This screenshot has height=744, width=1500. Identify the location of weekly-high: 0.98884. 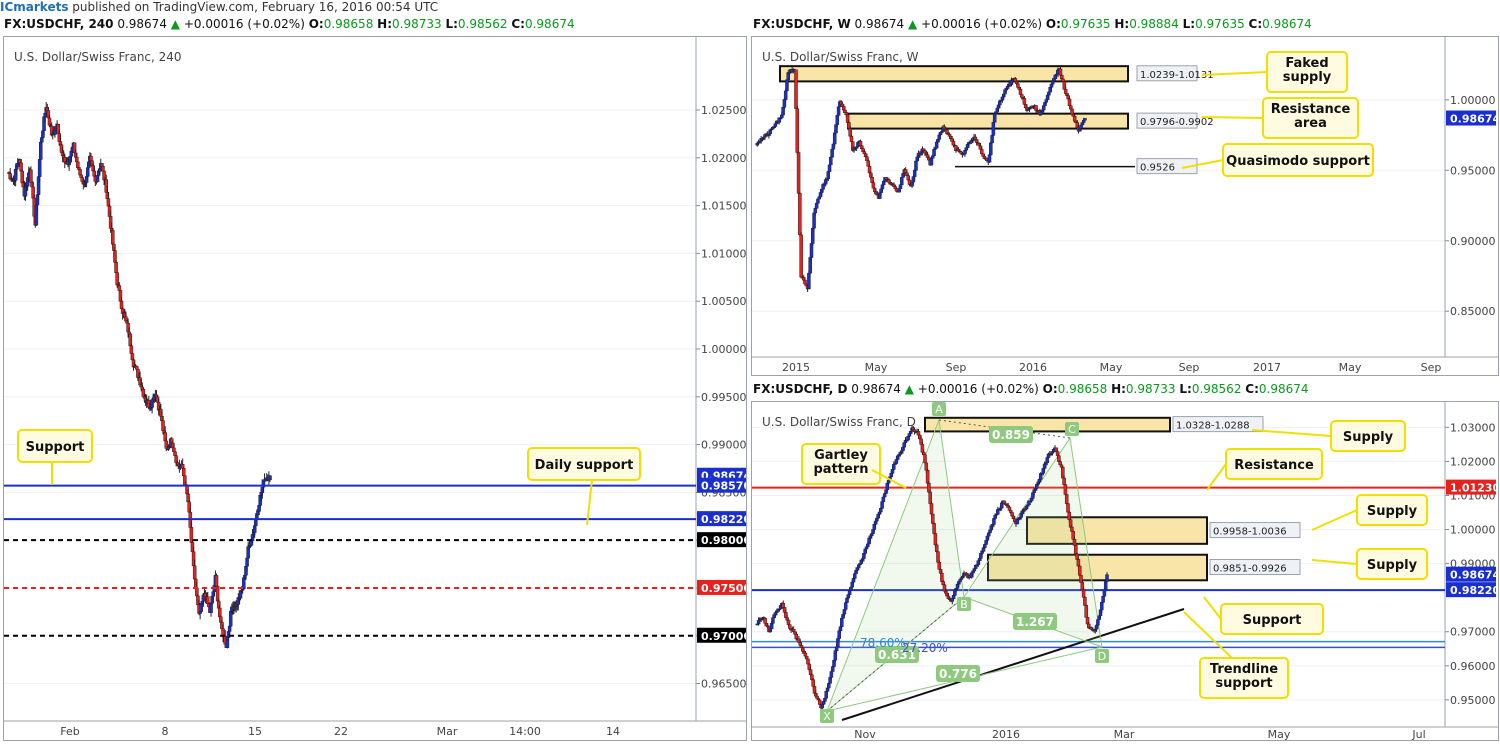
(1154, 24).